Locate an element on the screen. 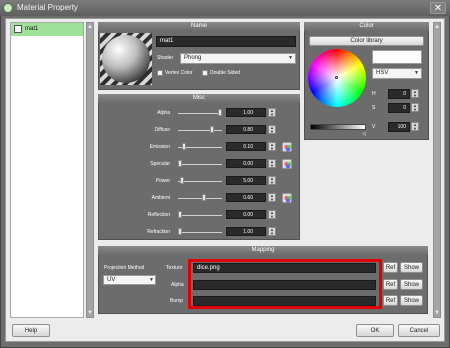 This screenshot has width=450, height=348. alpha-spinner: ▲ ▼ is located at coordinates (272, 112).